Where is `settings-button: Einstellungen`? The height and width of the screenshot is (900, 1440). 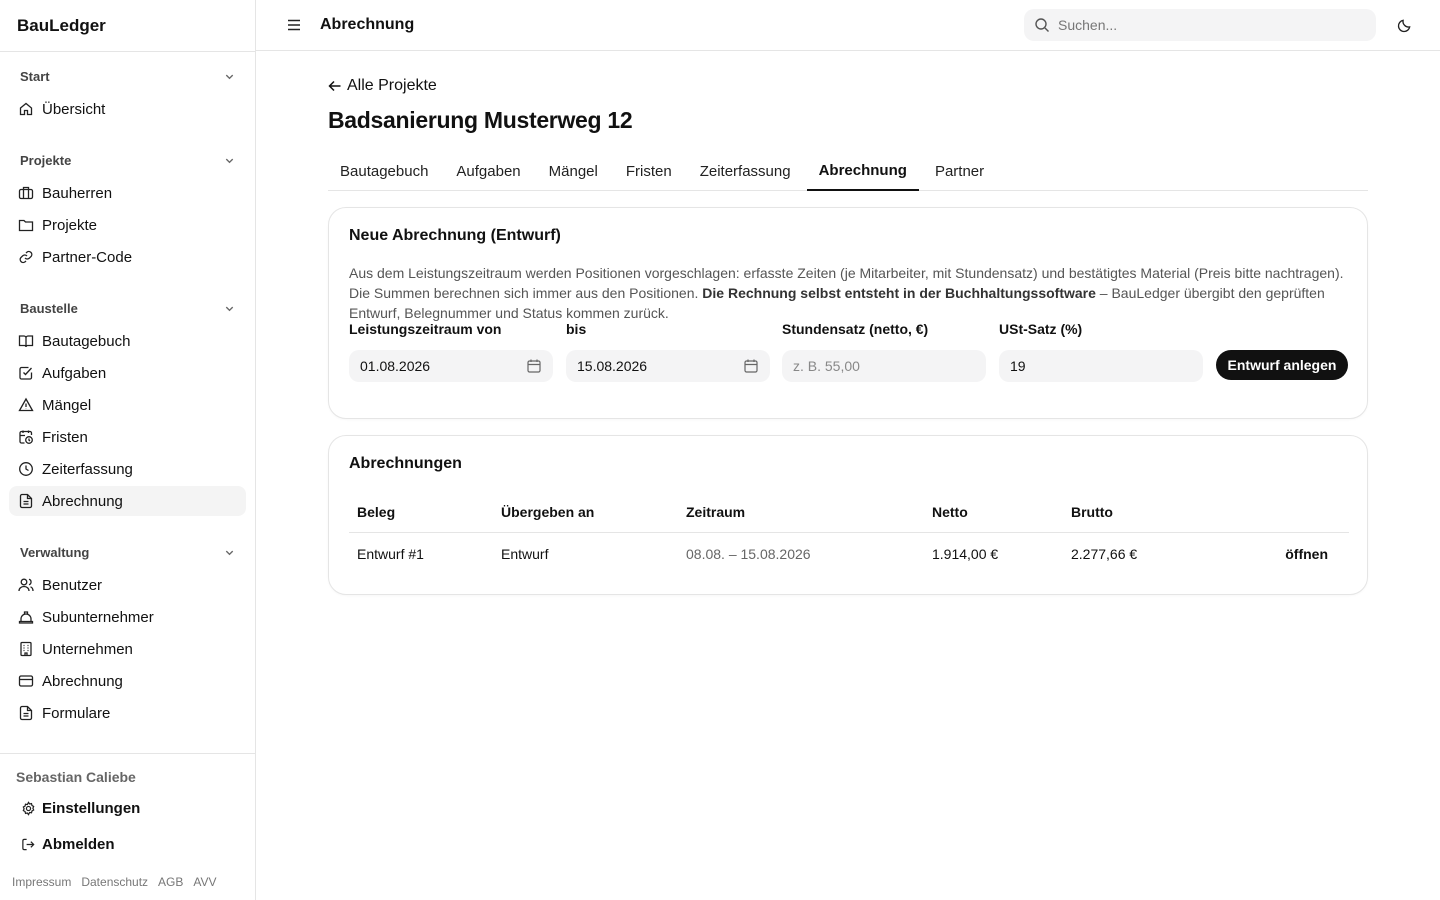 settings-button: Einstellungen is located at coordinates (127, 808).